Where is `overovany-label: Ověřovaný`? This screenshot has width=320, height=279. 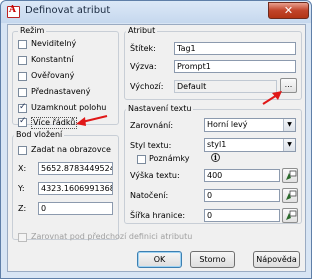 overovany-label: Ověřovaný is located at coordinates (53, 75).